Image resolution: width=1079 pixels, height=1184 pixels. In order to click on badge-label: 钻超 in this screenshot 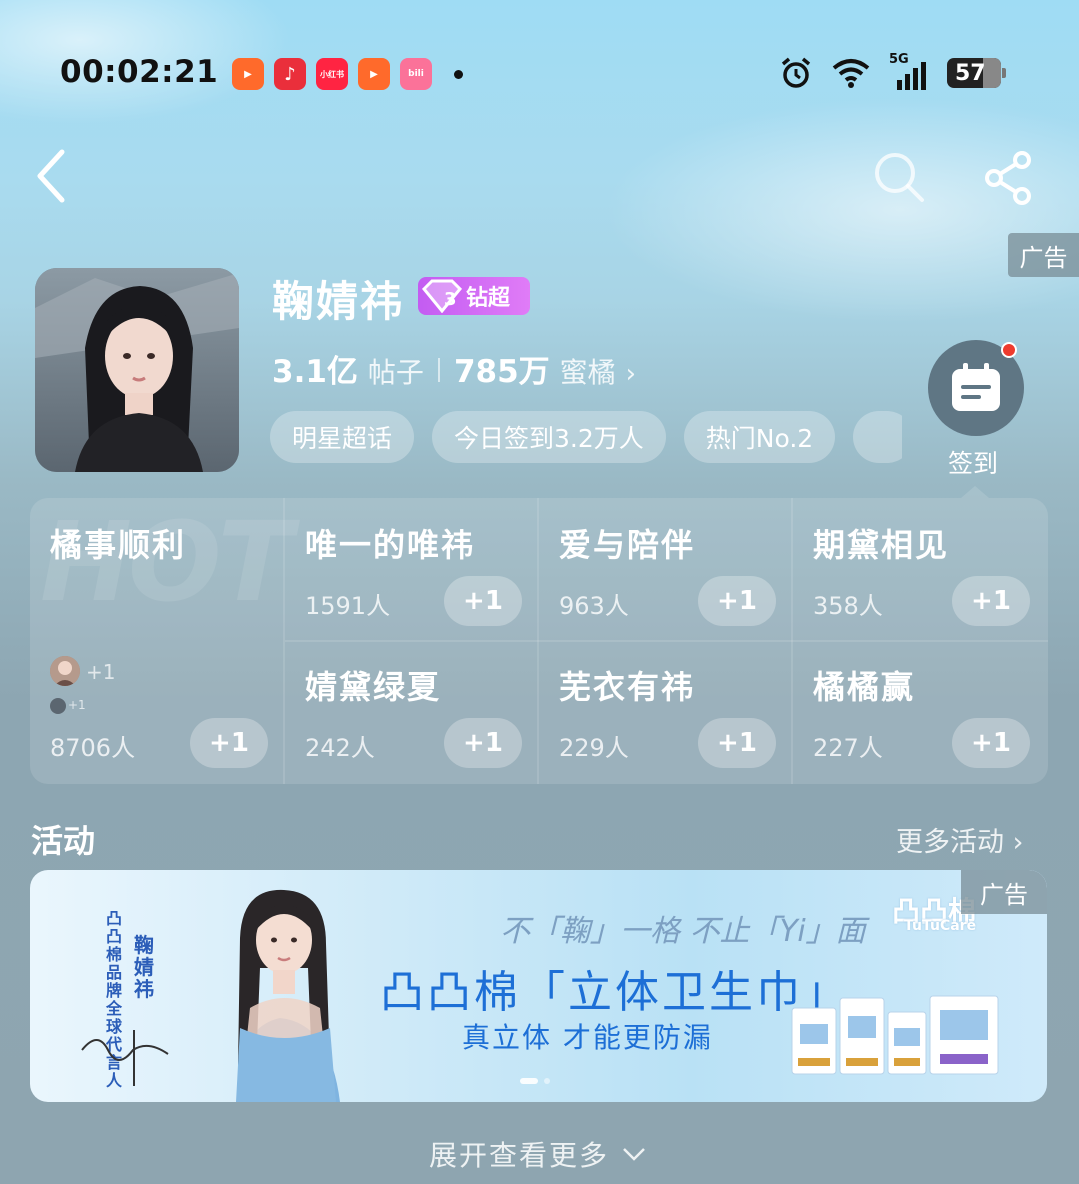, I will do `click(488, 298)`.